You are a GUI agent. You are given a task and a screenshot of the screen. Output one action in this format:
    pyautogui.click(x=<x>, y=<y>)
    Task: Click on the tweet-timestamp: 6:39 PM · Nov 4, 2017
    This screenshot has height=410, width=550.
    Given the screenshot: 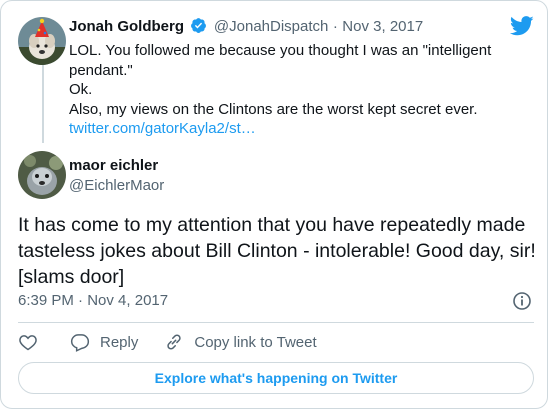 What is the action you would take?
    pyautogui.click(x=93, y=300)
    